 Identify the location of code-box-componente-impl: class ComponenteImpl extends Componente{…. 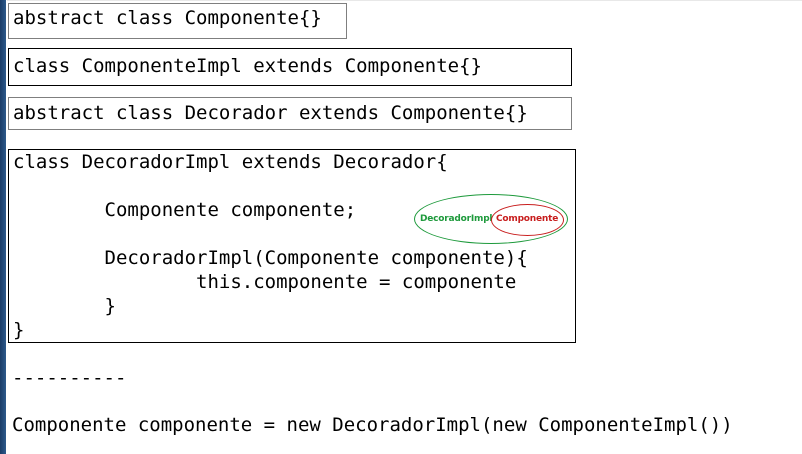
(290, 67).